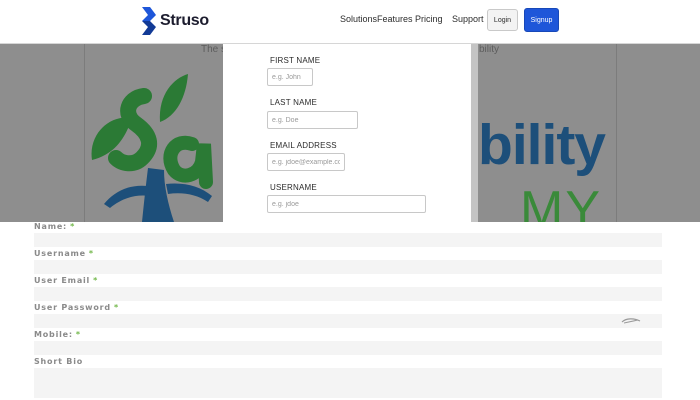 The height and width of the screenshot is (400, 700). Describe the element at coordinates (55, 226) in the screenshot. I see `name-label: Name: *` at that location.